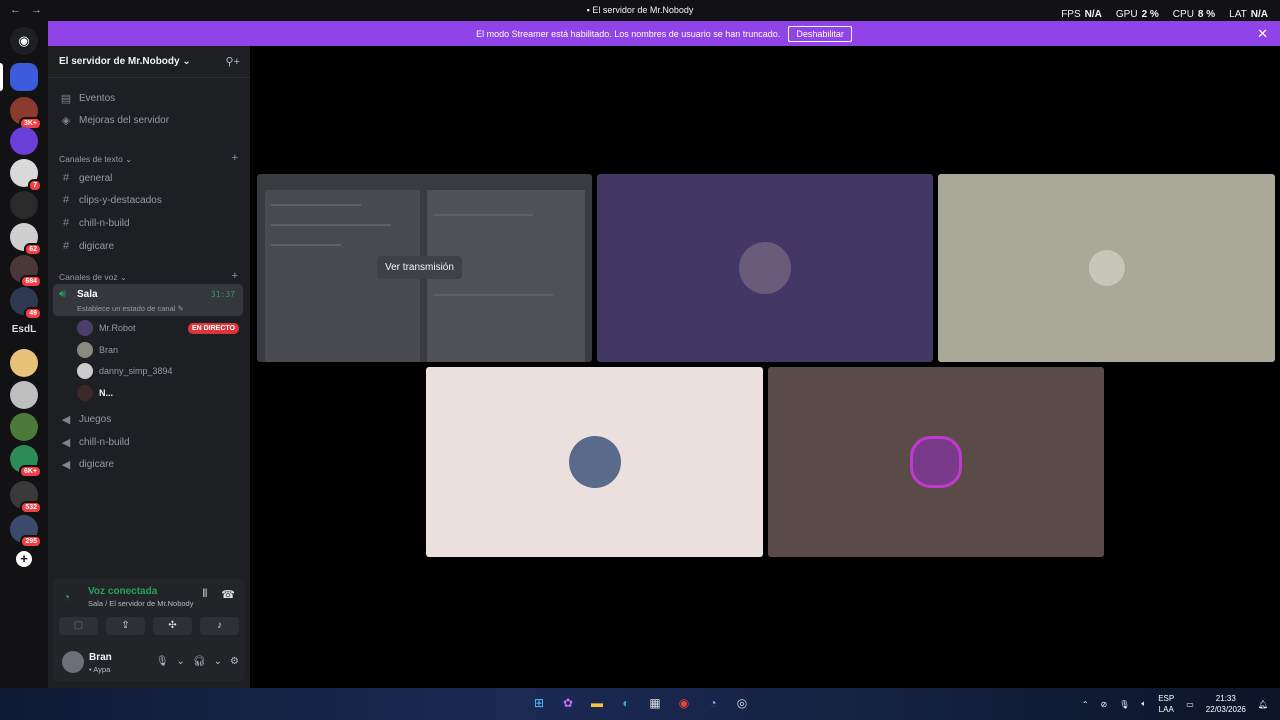 This screenshot has height=720, width=1280. I want to click on chrome-icon: ◉, so click(684, 703).